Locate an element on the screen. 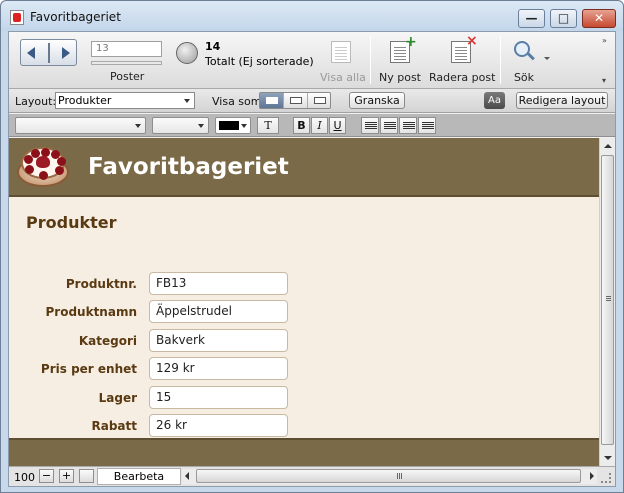 The width and height of the screenshot is (624, 493). list-view-icon is located at coordinates (296, 100).